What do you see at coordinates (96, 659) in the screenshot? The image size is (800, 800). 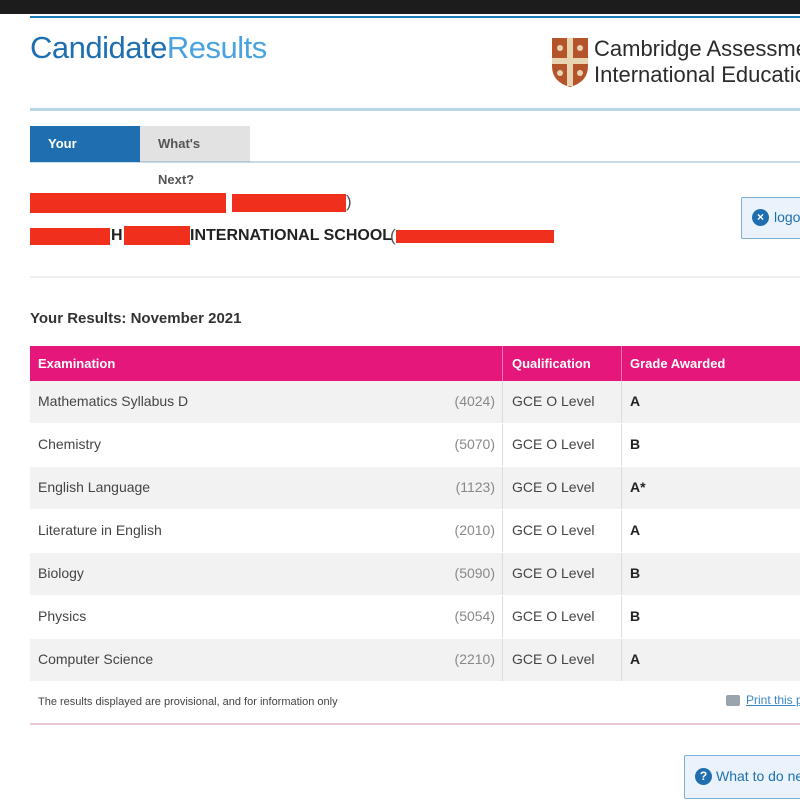 I see `cell-exam: Computer Science` at bounding box center [96, 659].